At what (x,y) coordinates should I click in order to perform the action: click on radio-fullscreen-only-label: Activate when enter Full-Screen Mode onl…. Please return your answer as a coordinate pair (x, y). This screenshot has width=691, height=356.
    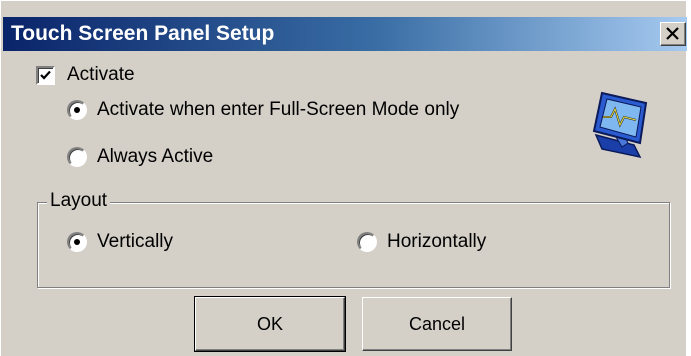
    Looking at the image, I should click on (278, 110).